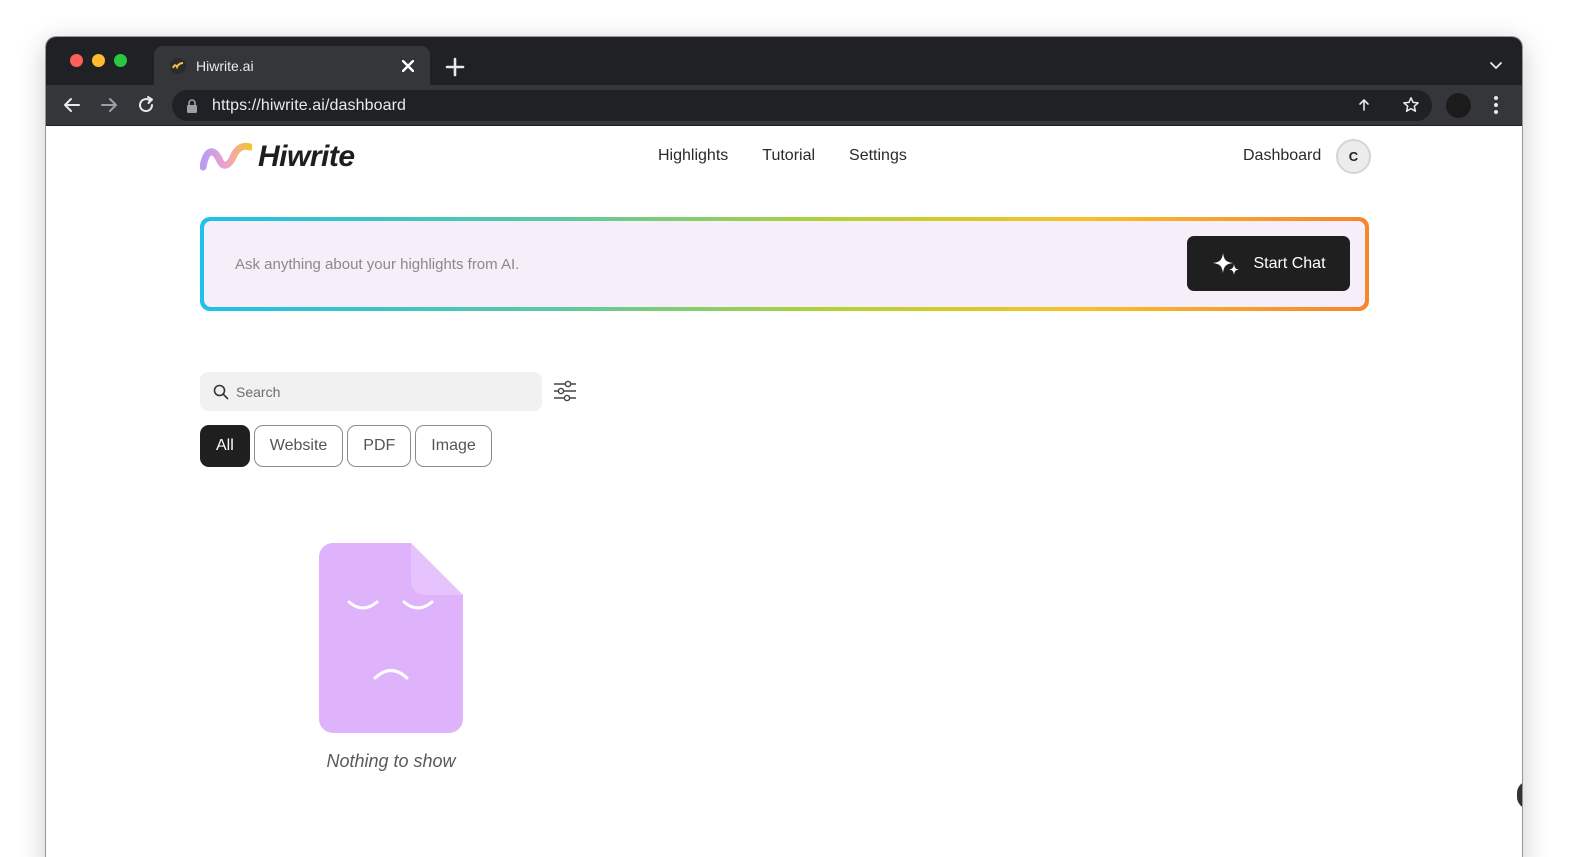  Describe the element at coordinates (72, 105) in the screenshot. I see `back-arrow-icon` at that location.